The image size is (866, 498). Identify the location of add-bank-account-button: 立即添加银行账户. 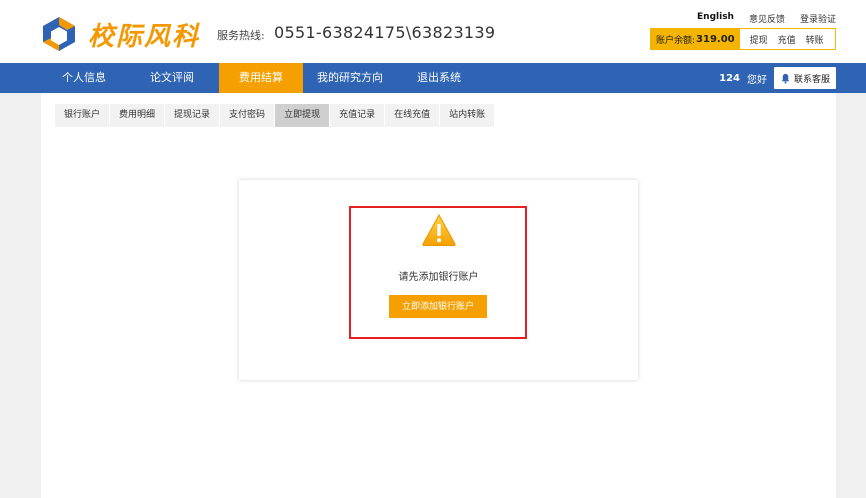
(438, 306).